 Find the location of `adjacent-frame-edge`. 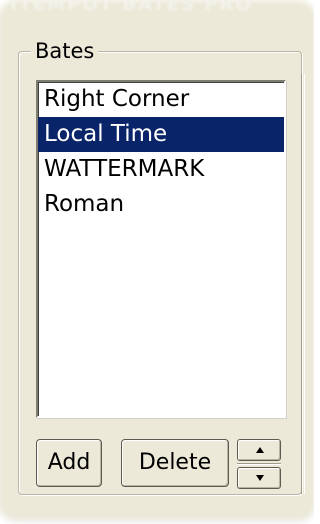

adjacent-frame-edge is located at coordinates (303, 284).